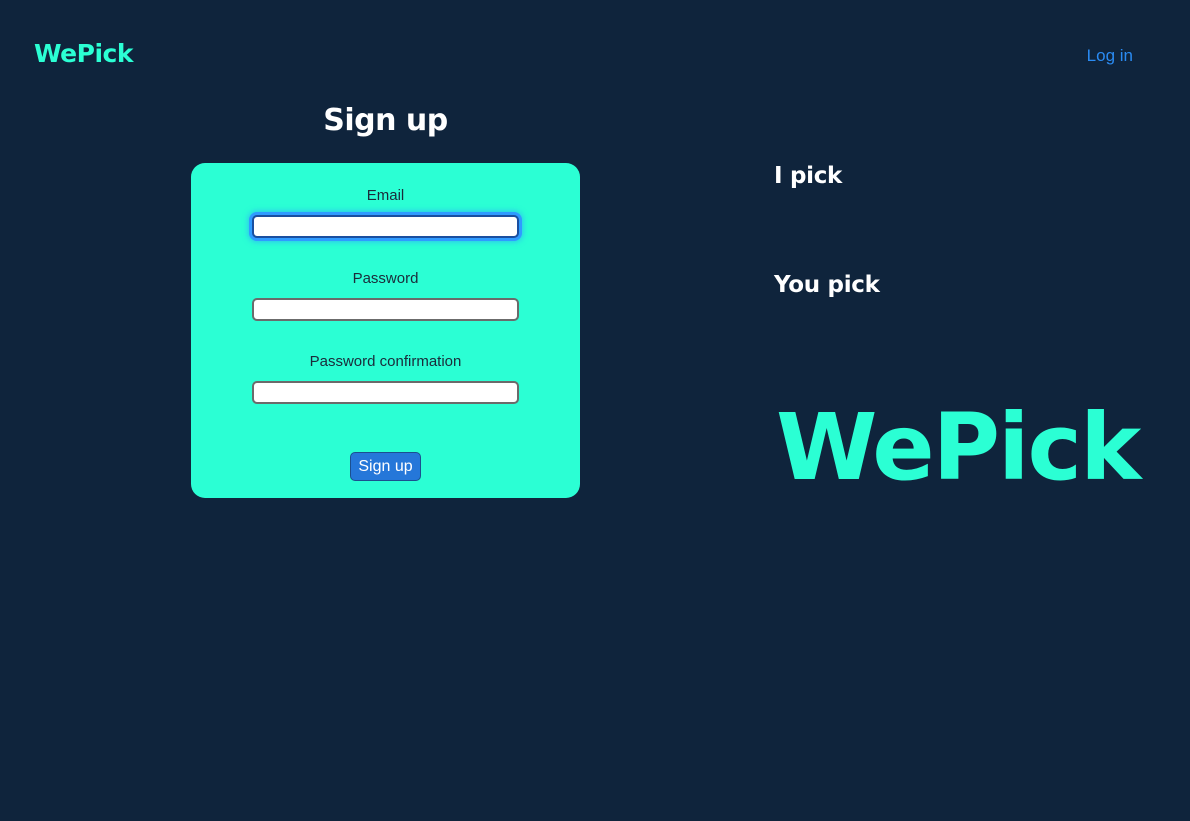 The height and width of the screenshot is (821, 1190). Describe the element at coordinates (385, 120) in the screenshot. I see `page-title: Sign up` at that location.